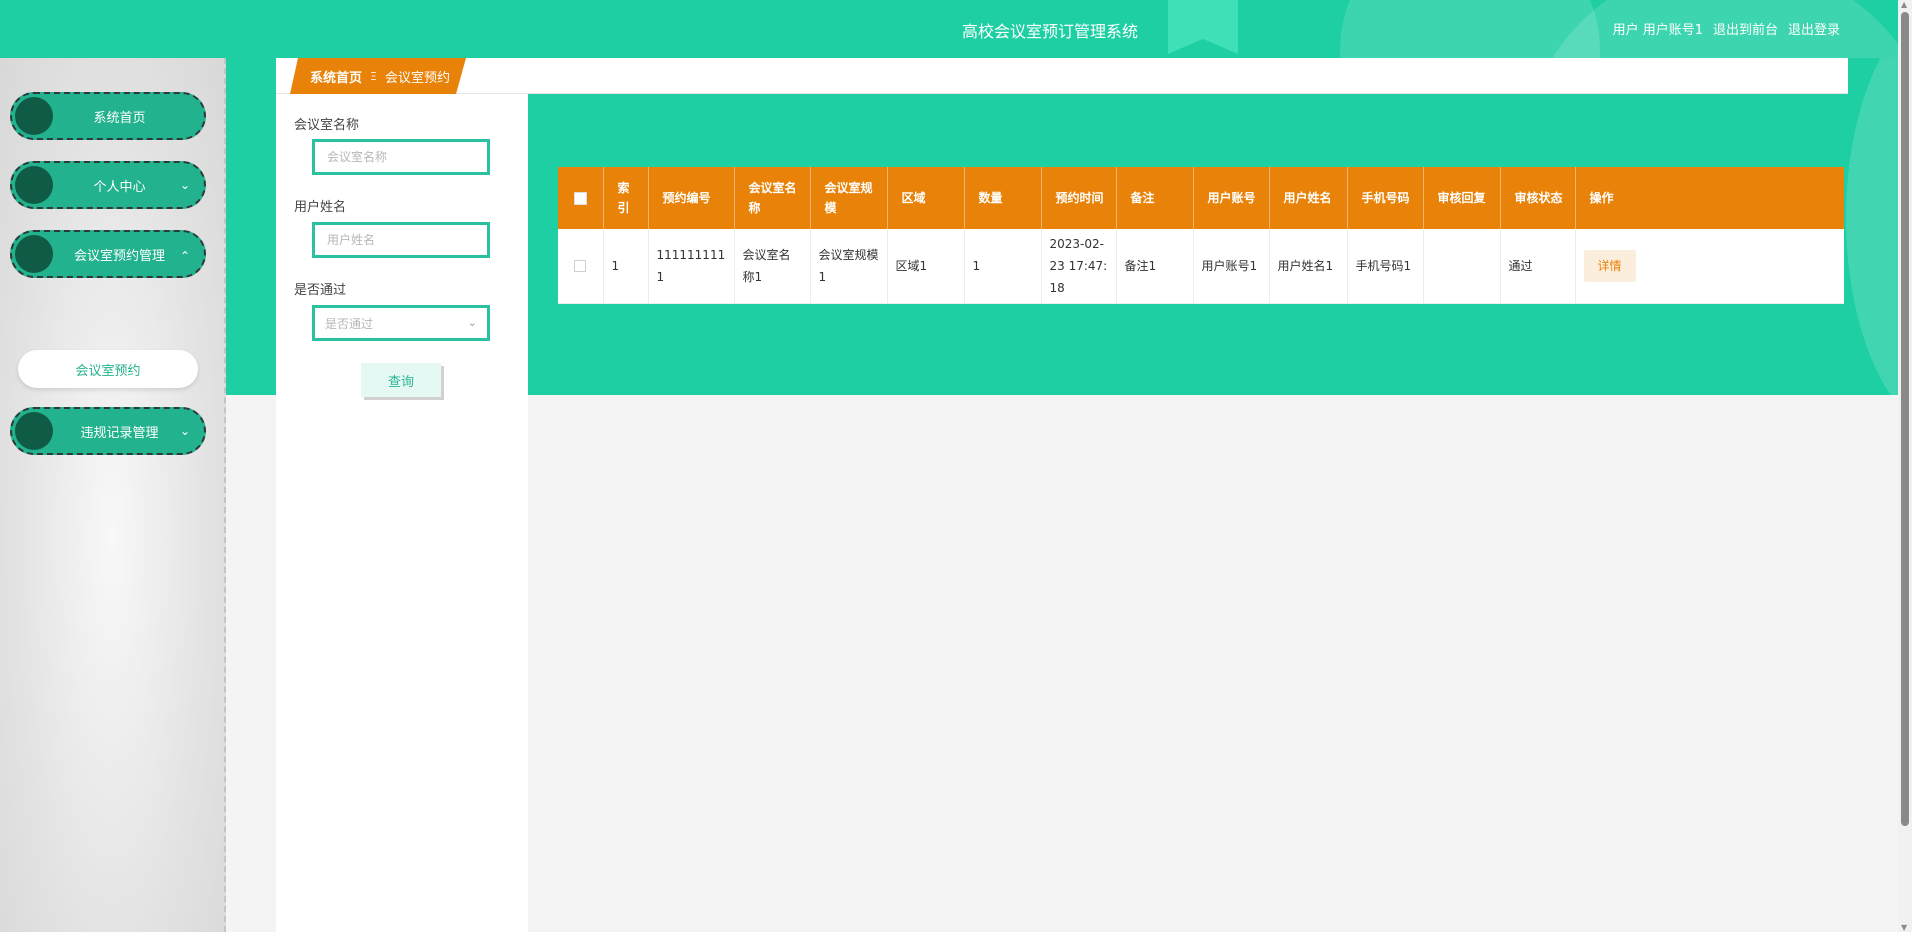 This screenshot has width=1912, height=932. I want to click on cell-remark: 备注1, so click(1155, 266).